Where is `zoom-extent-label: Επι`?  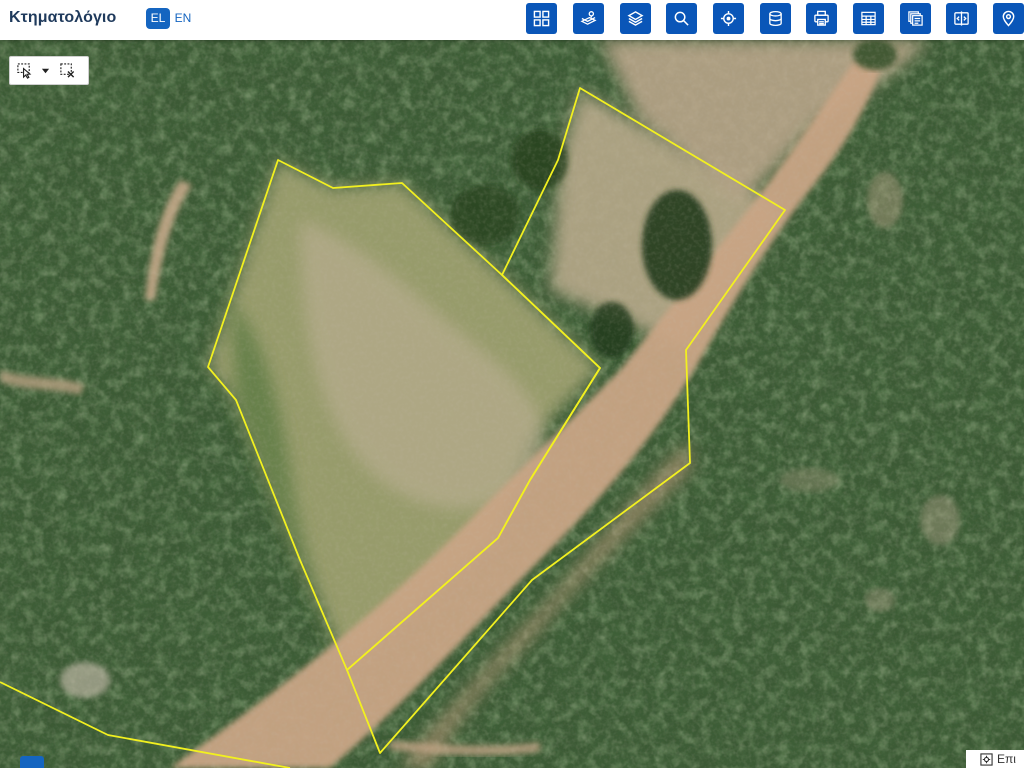 zoom-extent-label: Επι is located at coordinates (1006, 759).